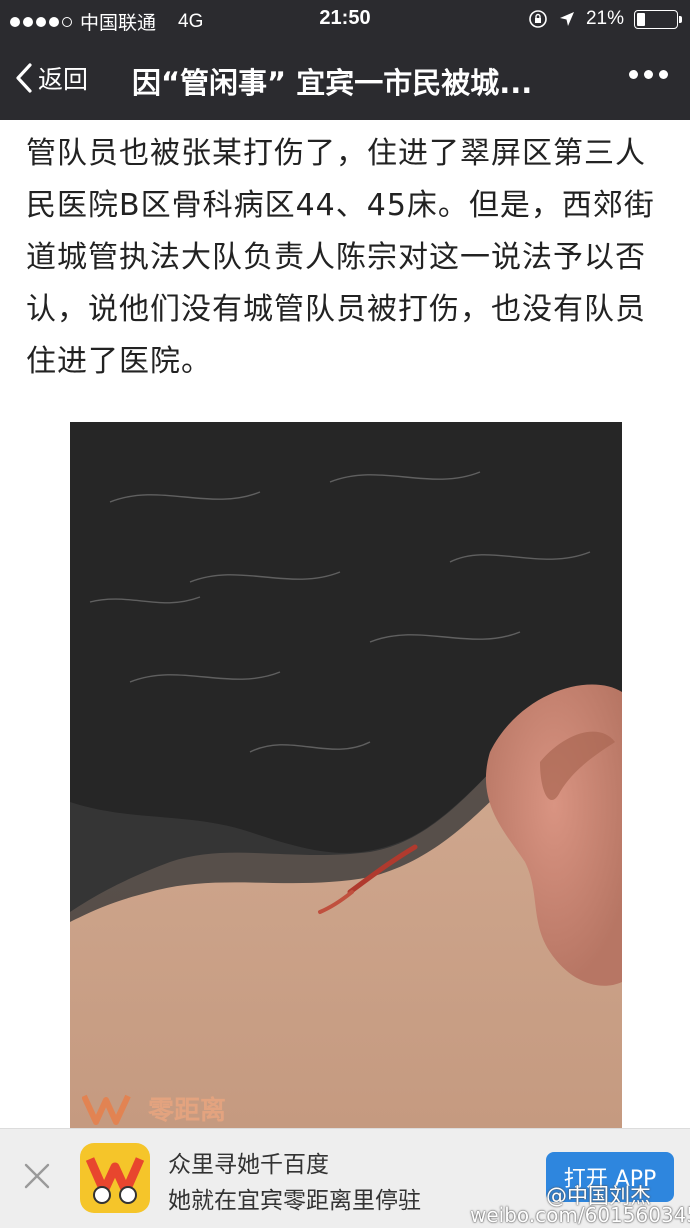 The width and height of the screenshot is (690, 1228). Describe the element at coordinates (538, 19) in the screenshot. I see `orientation-lock-icon` at that location.